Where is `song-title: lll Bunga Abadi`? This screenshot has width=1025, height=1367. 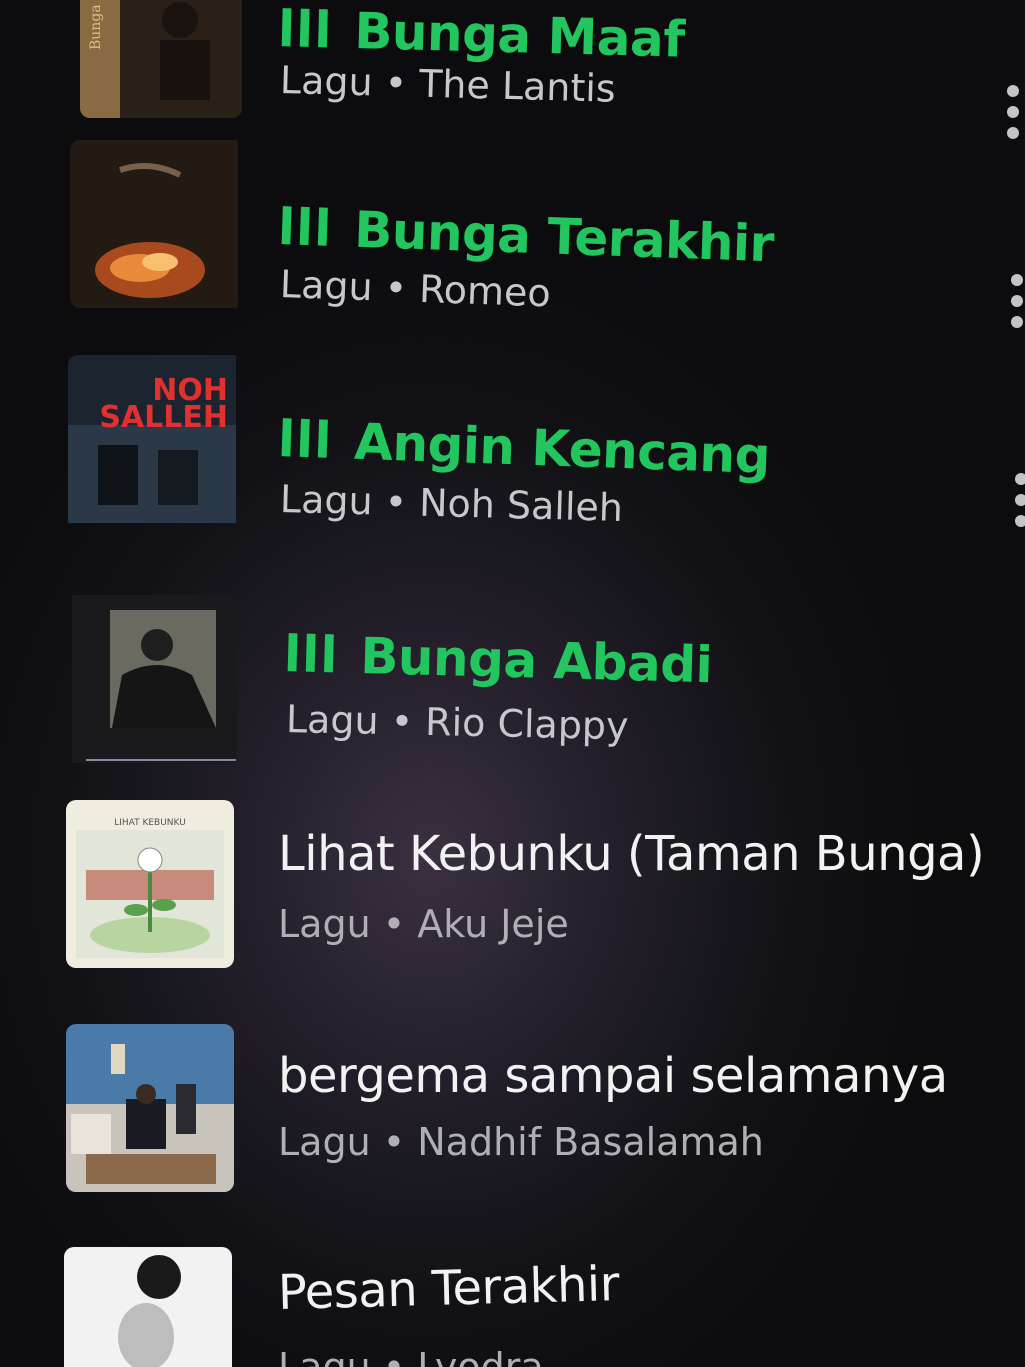 song-title: lll Bunga Abadi is located at coordinates (498, 660).